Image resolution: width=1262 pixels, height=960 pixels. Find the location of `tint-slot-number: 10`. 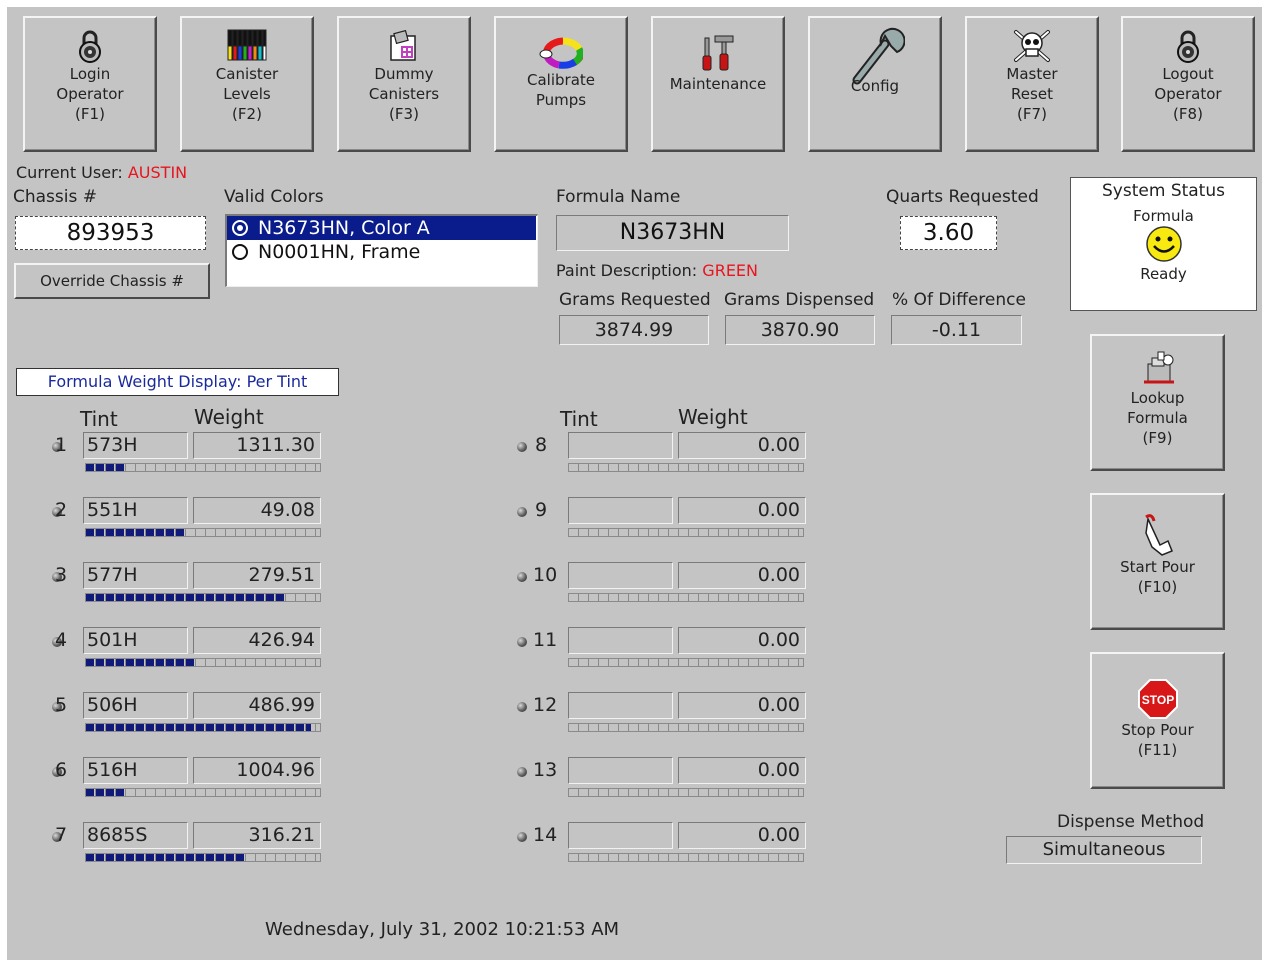

tint-slot-number: 10 is located at coordinates (545, 575).